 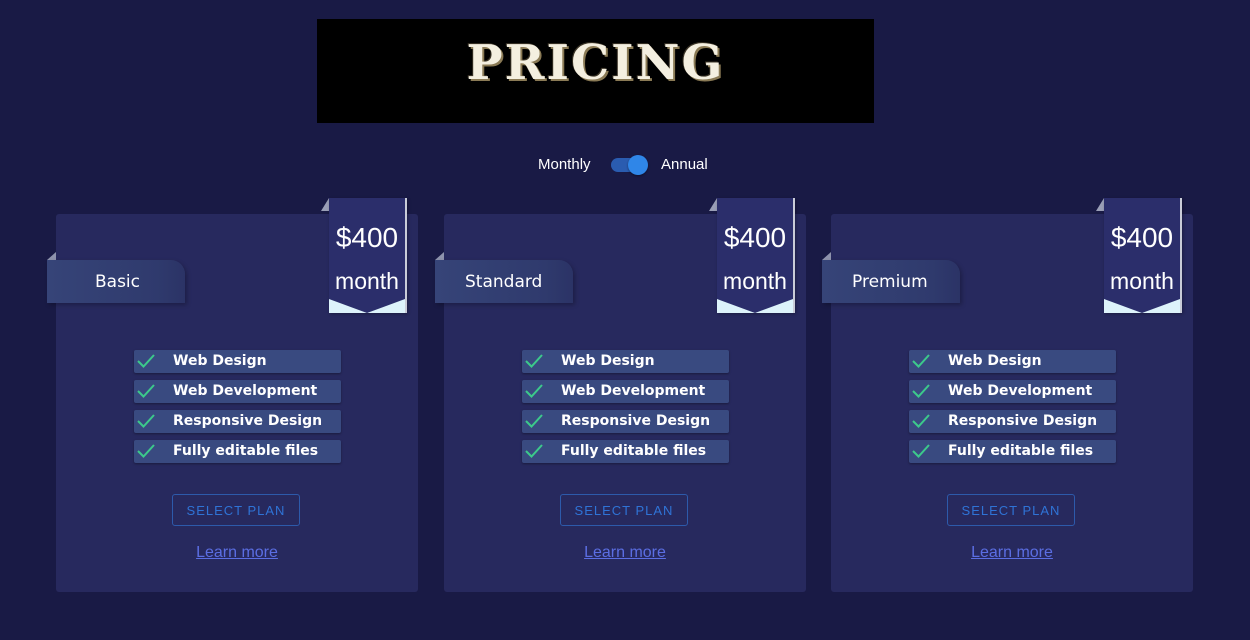 I want to click on annual-label: Annual, so click(x=684, y=164).